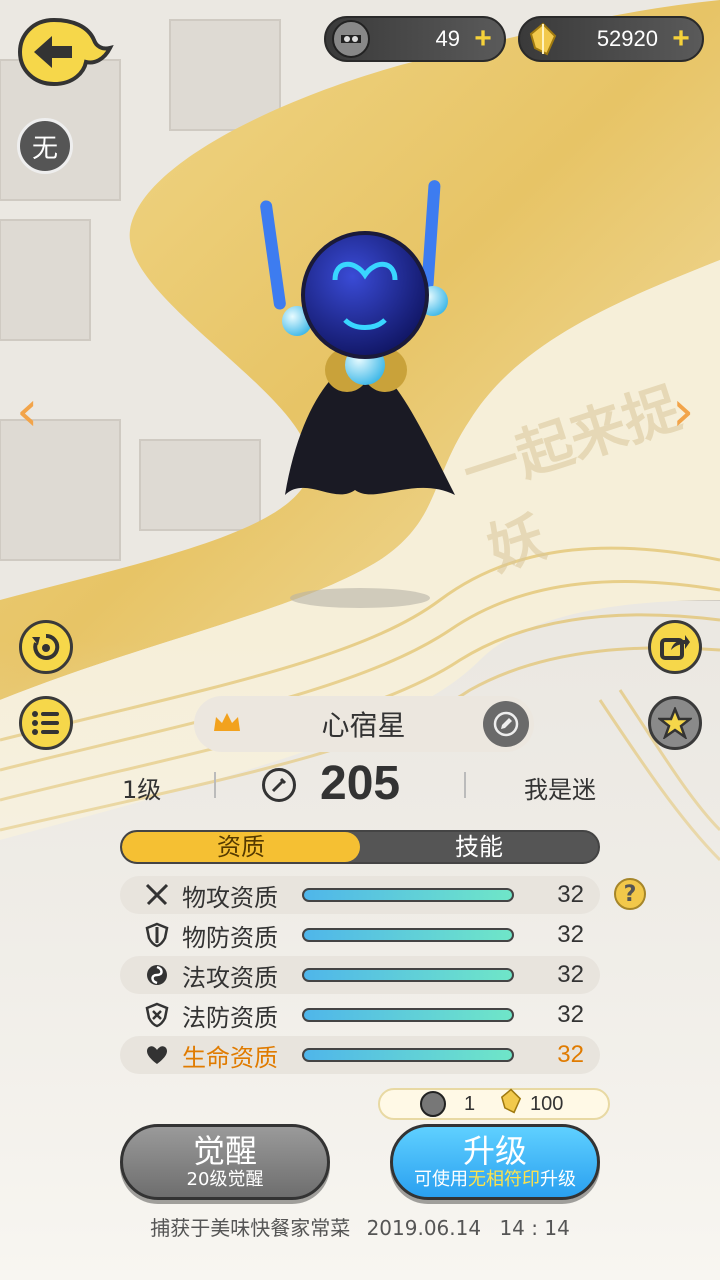 Image resolution: width=720 pixels, height=1280 pixels. I want to click on favorite-button, so click(675, 723).